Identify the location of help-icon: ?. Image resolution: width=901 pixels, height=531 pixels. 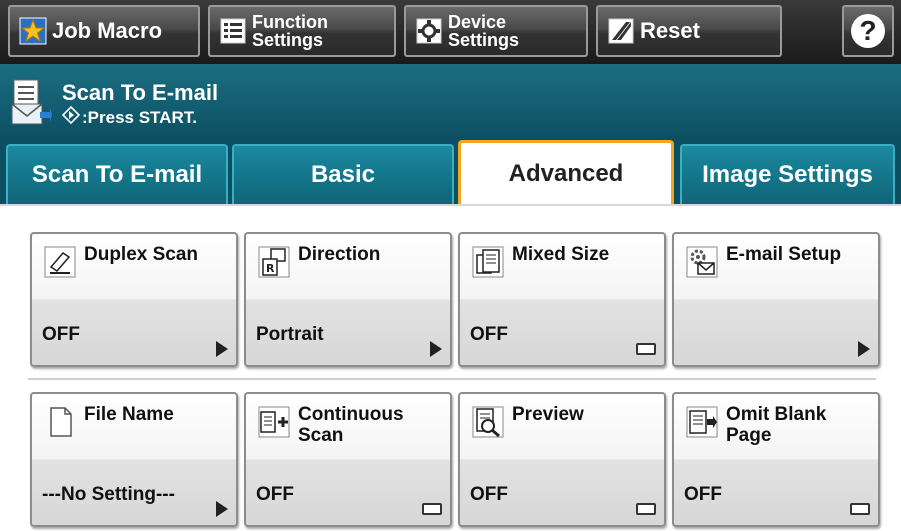
(868, 31).